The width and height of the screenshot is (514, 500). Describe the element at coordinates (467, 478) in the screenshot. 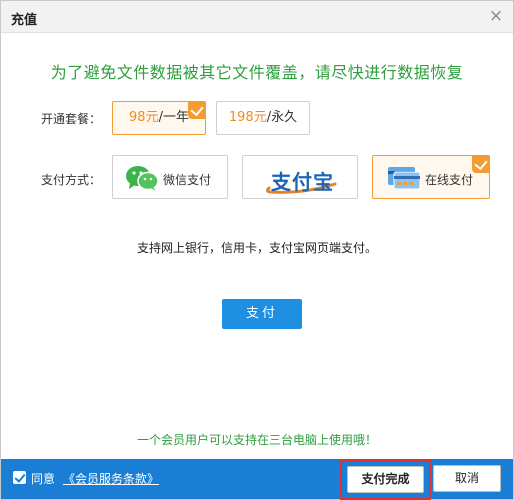

I see `cancel-button: 取消` at that location.